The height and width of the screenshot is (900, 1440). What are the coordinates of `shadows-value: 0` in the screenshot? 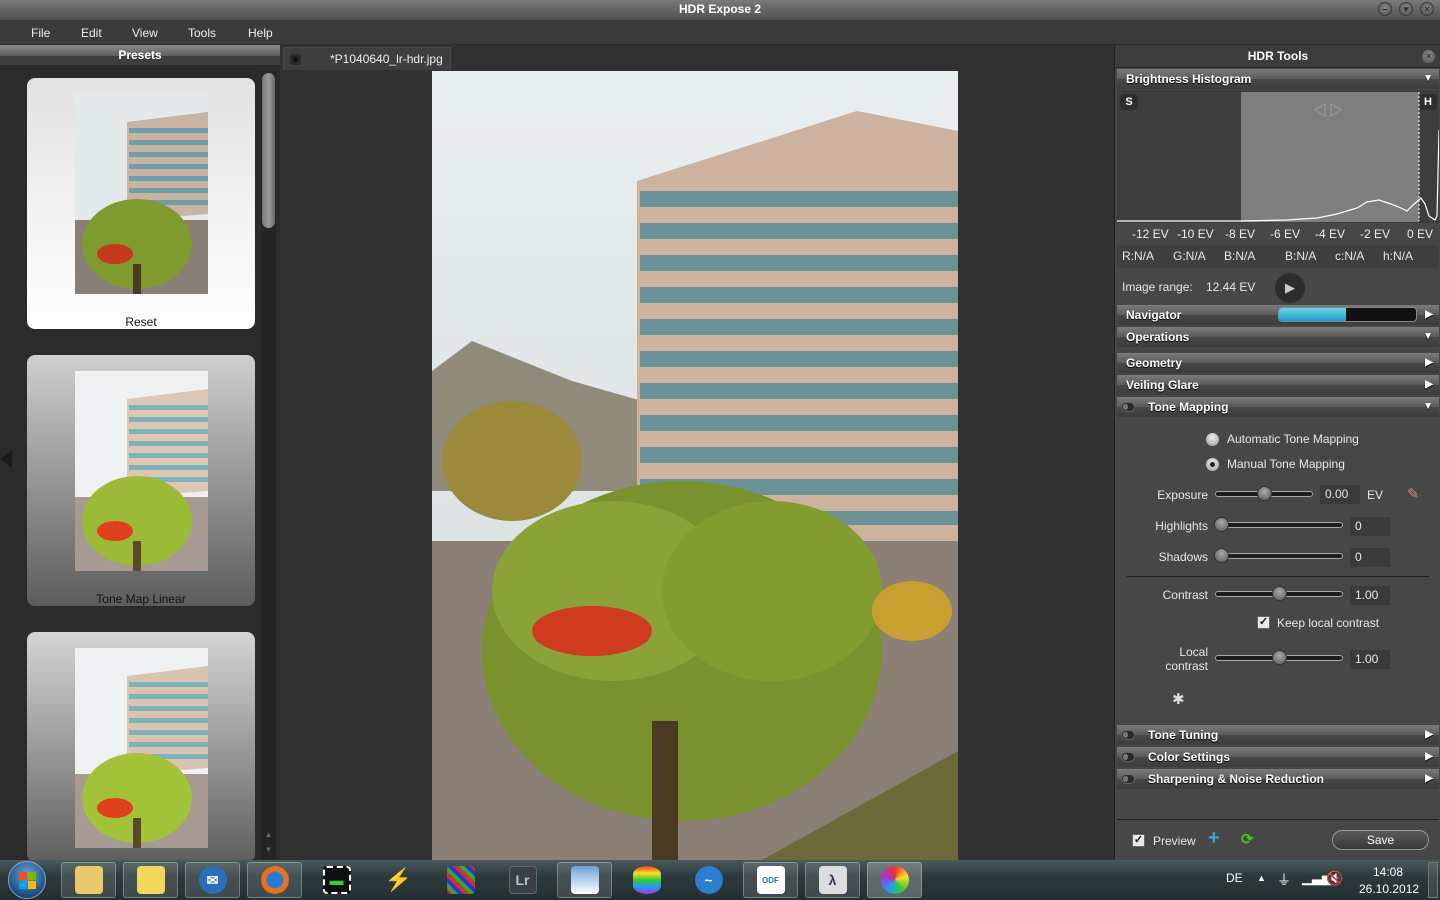 It's located at (1370, 557).